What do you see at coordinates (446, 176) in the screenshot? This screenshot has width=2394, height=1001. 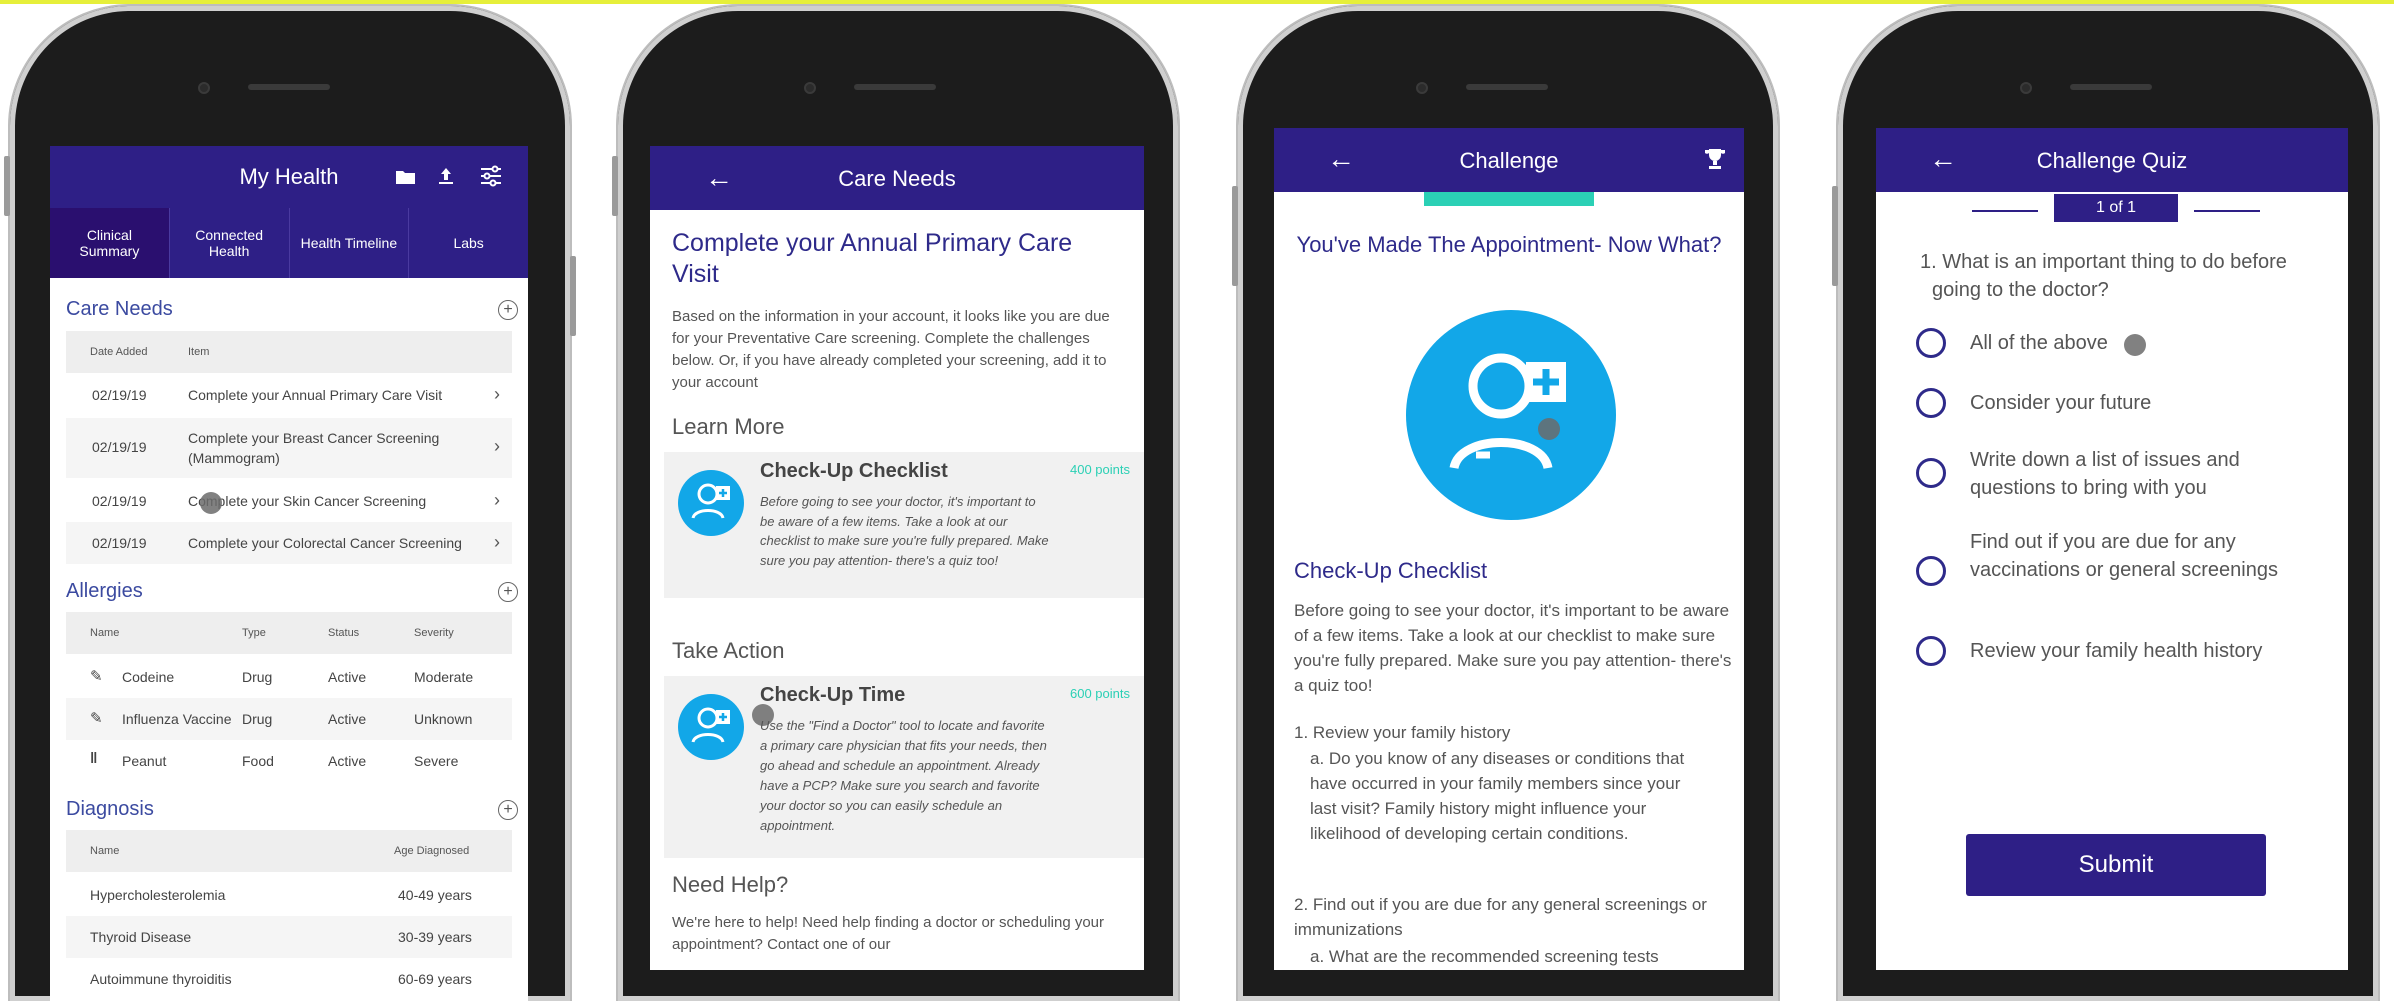 I see `upload-icon` at bounding box center [446, 176].